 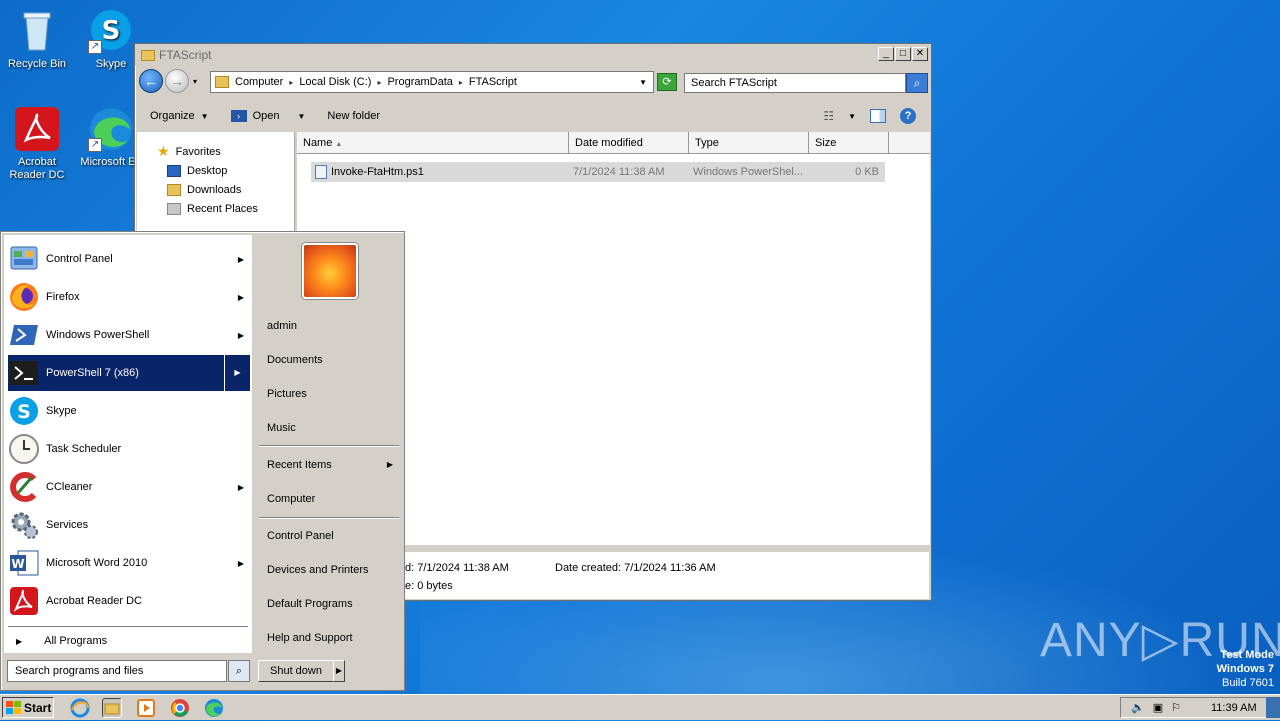 What do you see at coordinates (151, 81) in the screenshot?
I see `back-button: ←` at bounding box center [151, 81].